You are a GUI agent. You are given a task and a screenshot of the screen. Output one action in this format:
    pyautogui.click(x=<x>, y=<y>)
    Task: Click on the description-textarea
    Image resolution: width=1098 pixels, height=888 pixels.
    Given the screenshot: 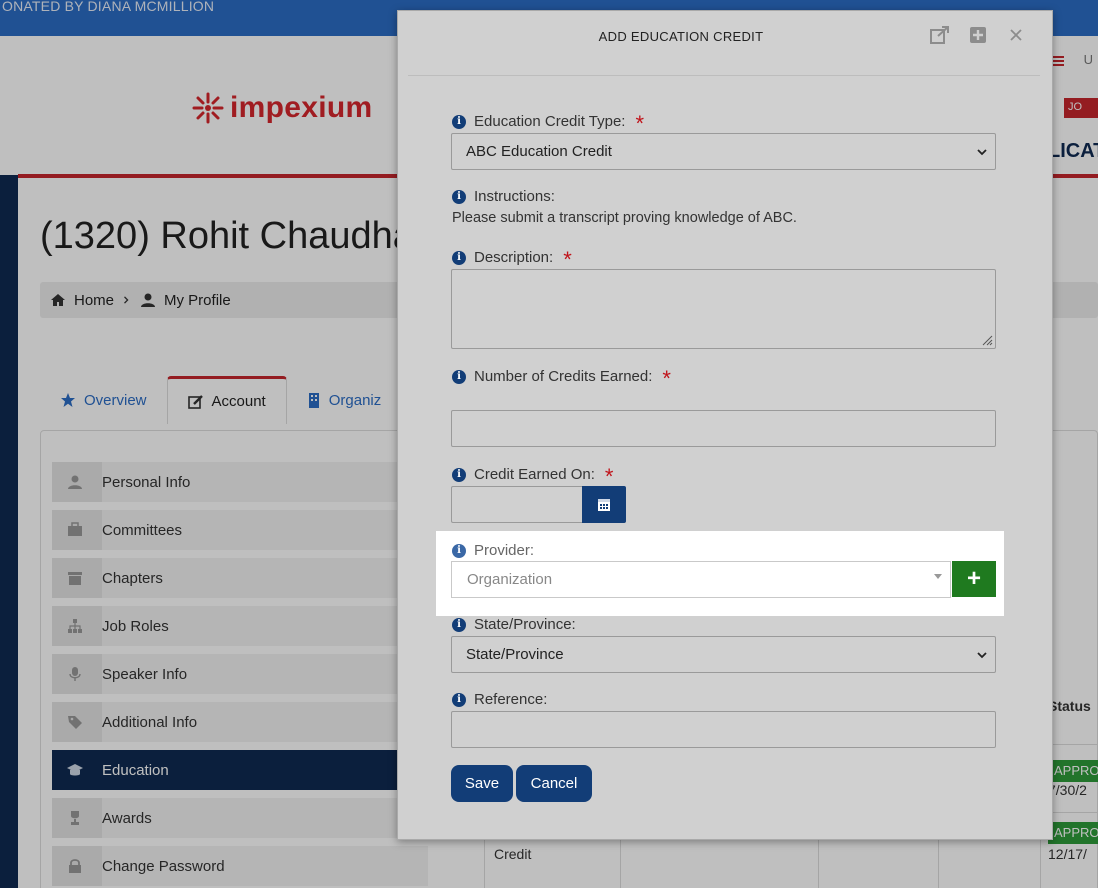 What is the action you would take?
    pyautogui.click(x=723, y=309)
    